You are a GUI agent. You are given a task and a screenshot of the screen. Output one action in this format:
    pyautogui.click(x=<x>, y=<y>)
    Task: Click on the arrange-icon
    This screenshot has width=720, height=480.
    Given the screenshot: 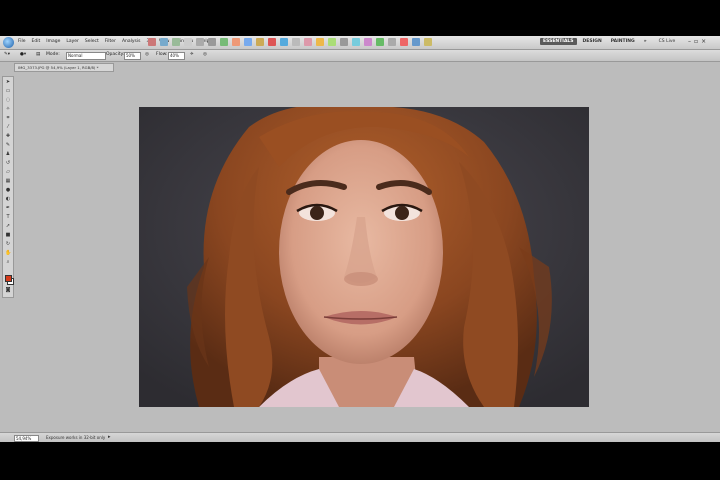 What is the action you would take?
    pyautogui.click(x=200, y=42)
    